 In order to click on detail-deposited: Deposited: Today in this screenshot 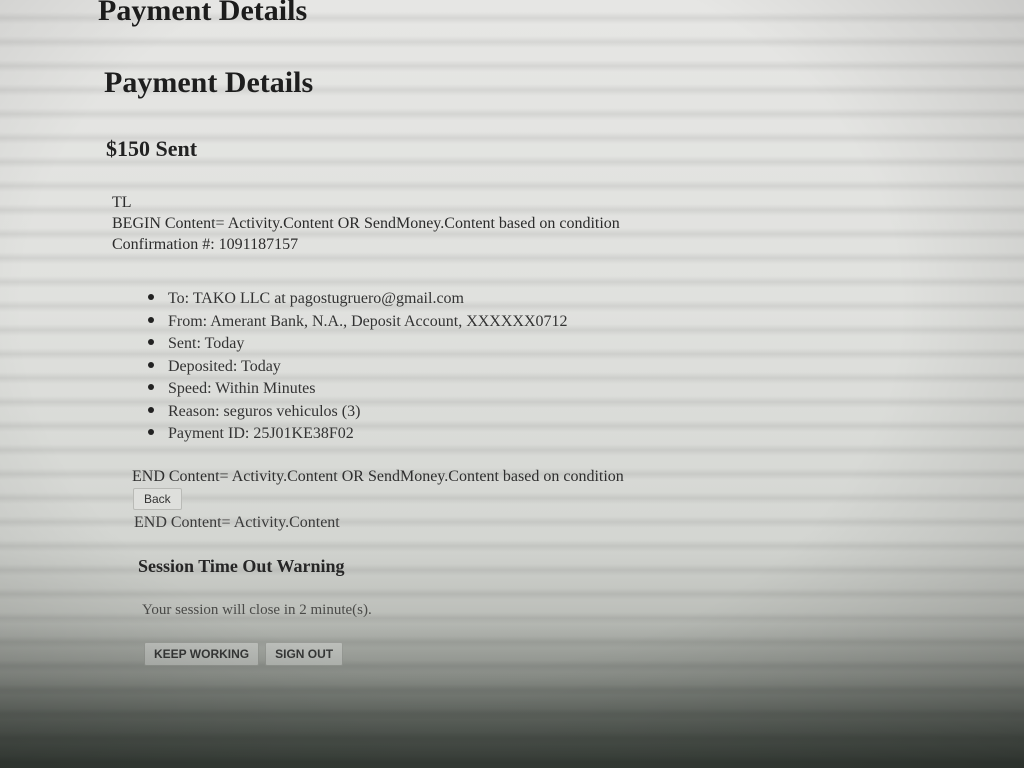, I will do `click(224, 366)`.